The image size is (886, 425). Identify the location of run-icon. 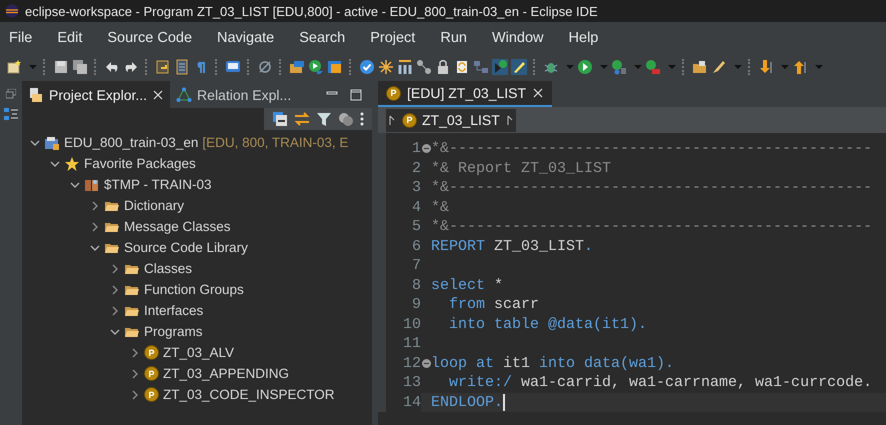
(585, 67).